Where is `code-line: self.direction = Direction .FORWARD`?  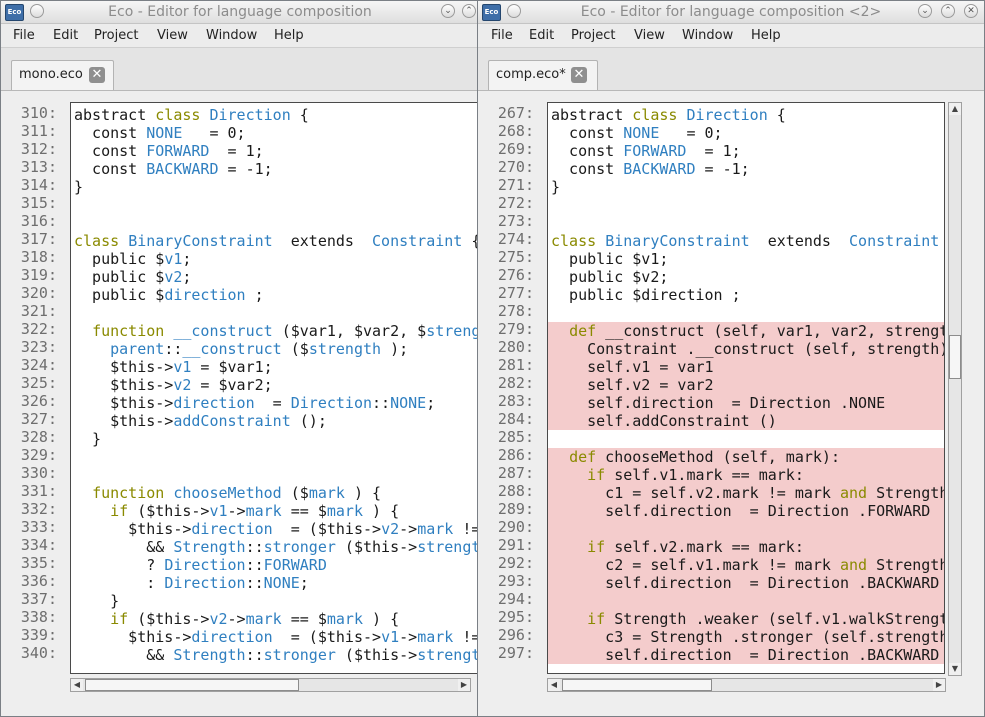
code-line: self.direction = Direction .FORWARD is located at coordinates (746, 511).